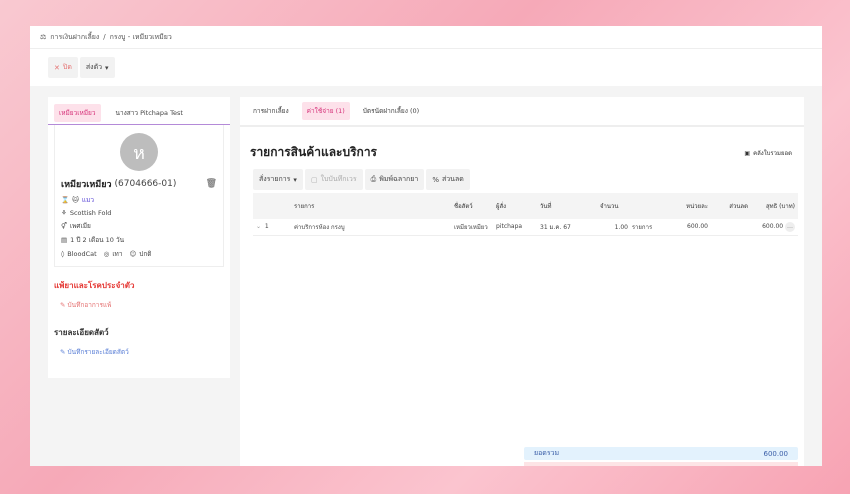 This screenshot has height=494, width=850. What do you see at coordinates (661, 453) in the screenshot?
I see `total-row: ยอดรวม 600.00` at bounding box center [661, 453].